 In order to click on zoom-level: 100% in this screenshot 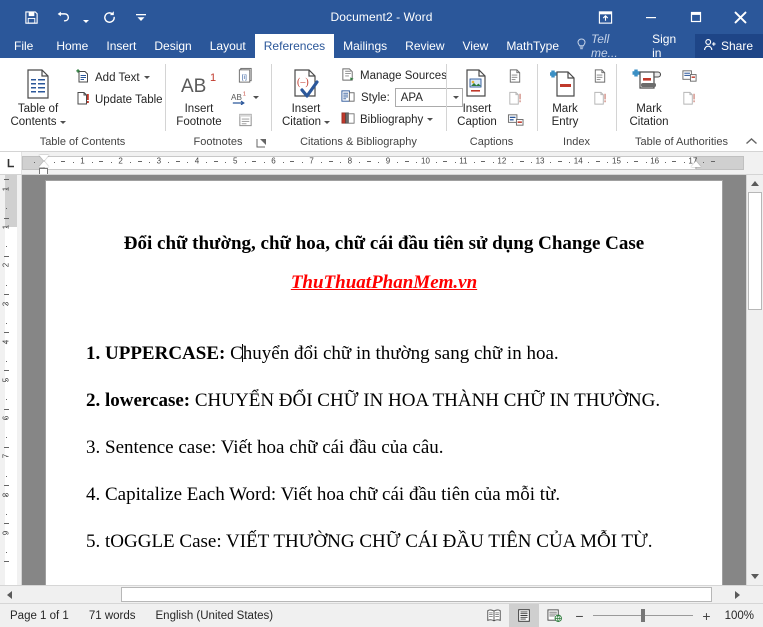, I will do `click(742, 616)`.